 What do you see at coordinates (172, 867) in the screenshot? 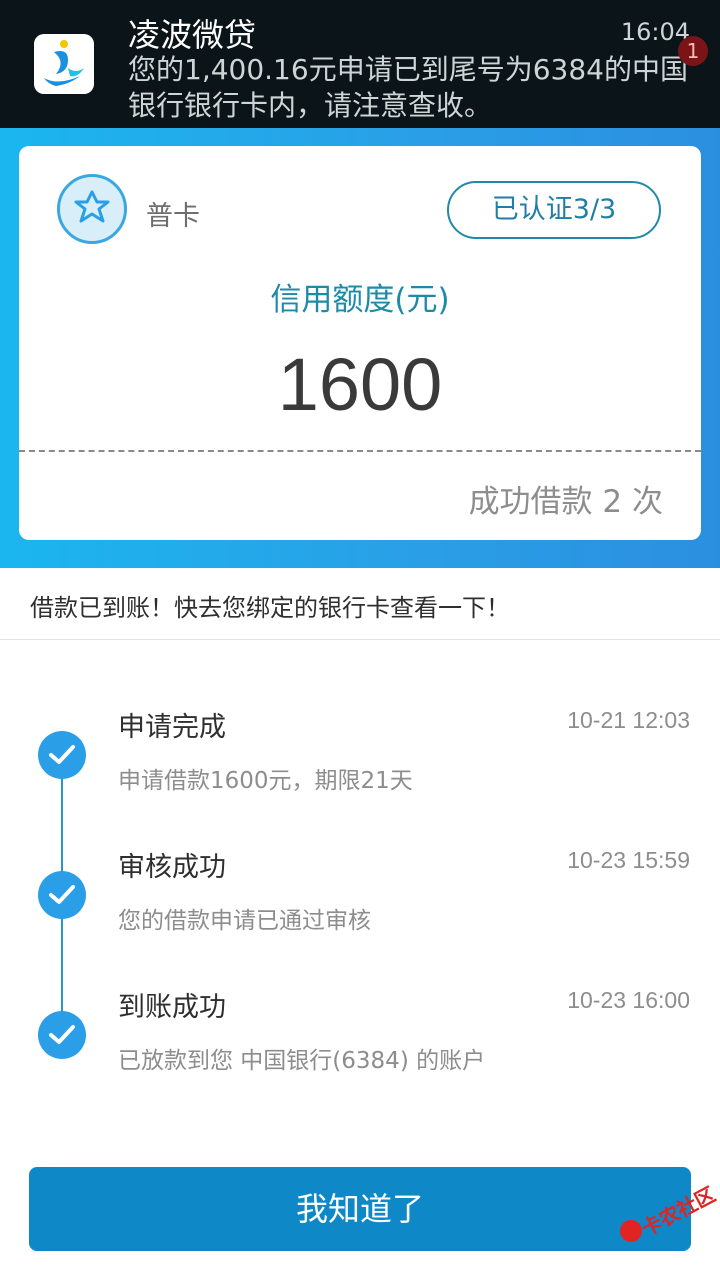
I see `step-title: 审核成功` at bounding box center [172, 867].